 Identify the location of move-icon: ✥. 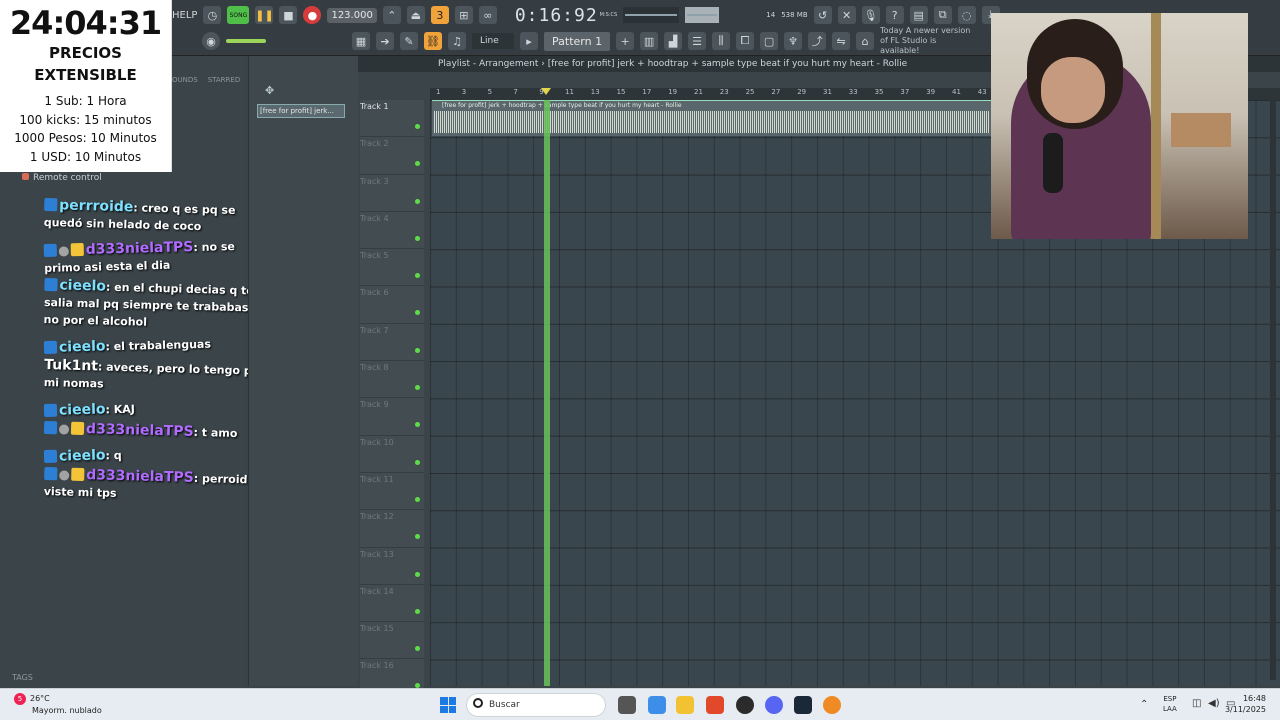
(269, 90).